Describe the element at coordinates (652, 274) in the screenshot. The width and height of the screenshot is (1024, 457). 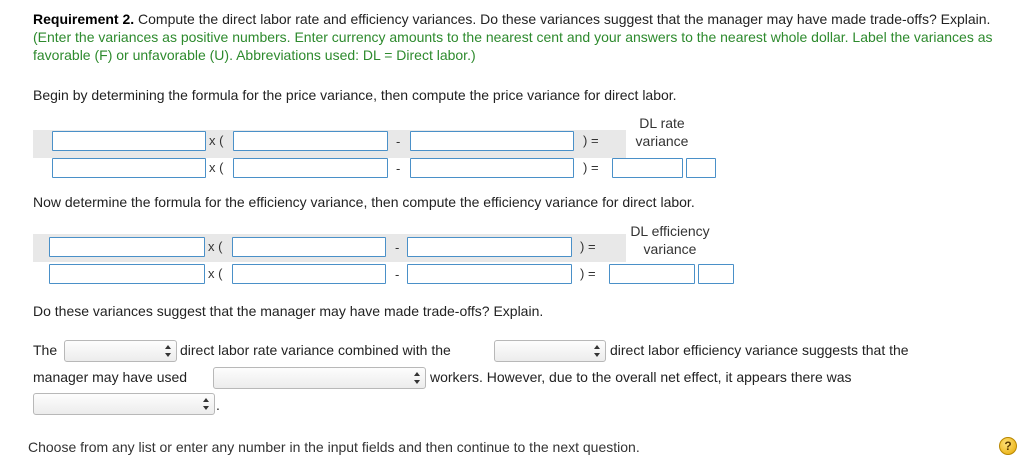
I see `dl-efficiency-variance-amount` at that location.